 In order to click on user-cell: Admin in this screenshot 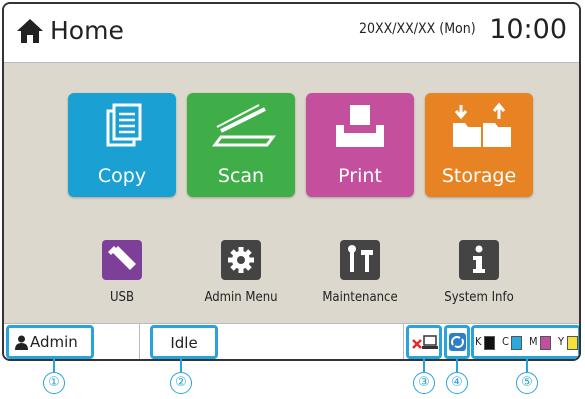, I will do `click(72, 341)`.